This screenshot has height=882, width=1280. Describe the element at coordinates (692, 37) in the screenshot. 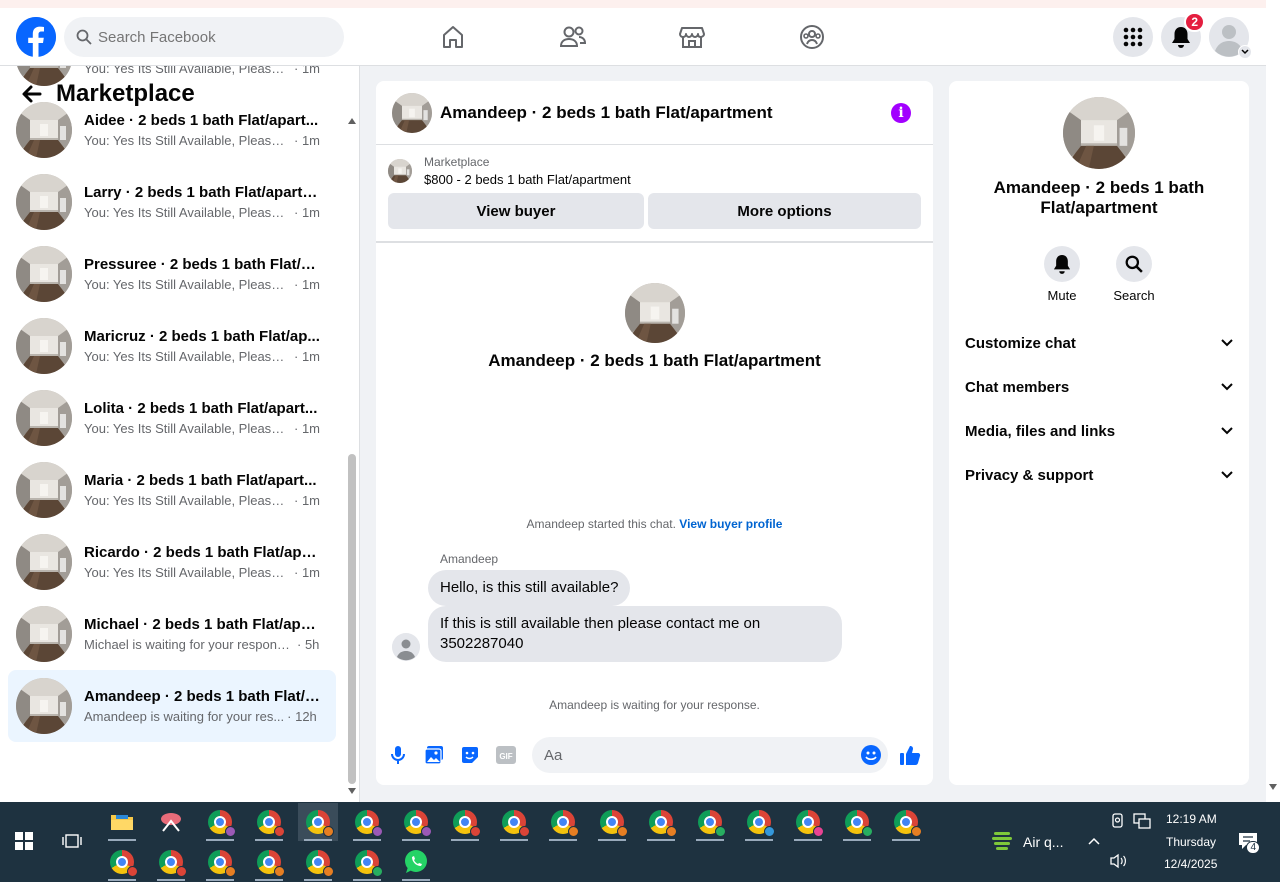

I see `marketplace-icon` at that location.